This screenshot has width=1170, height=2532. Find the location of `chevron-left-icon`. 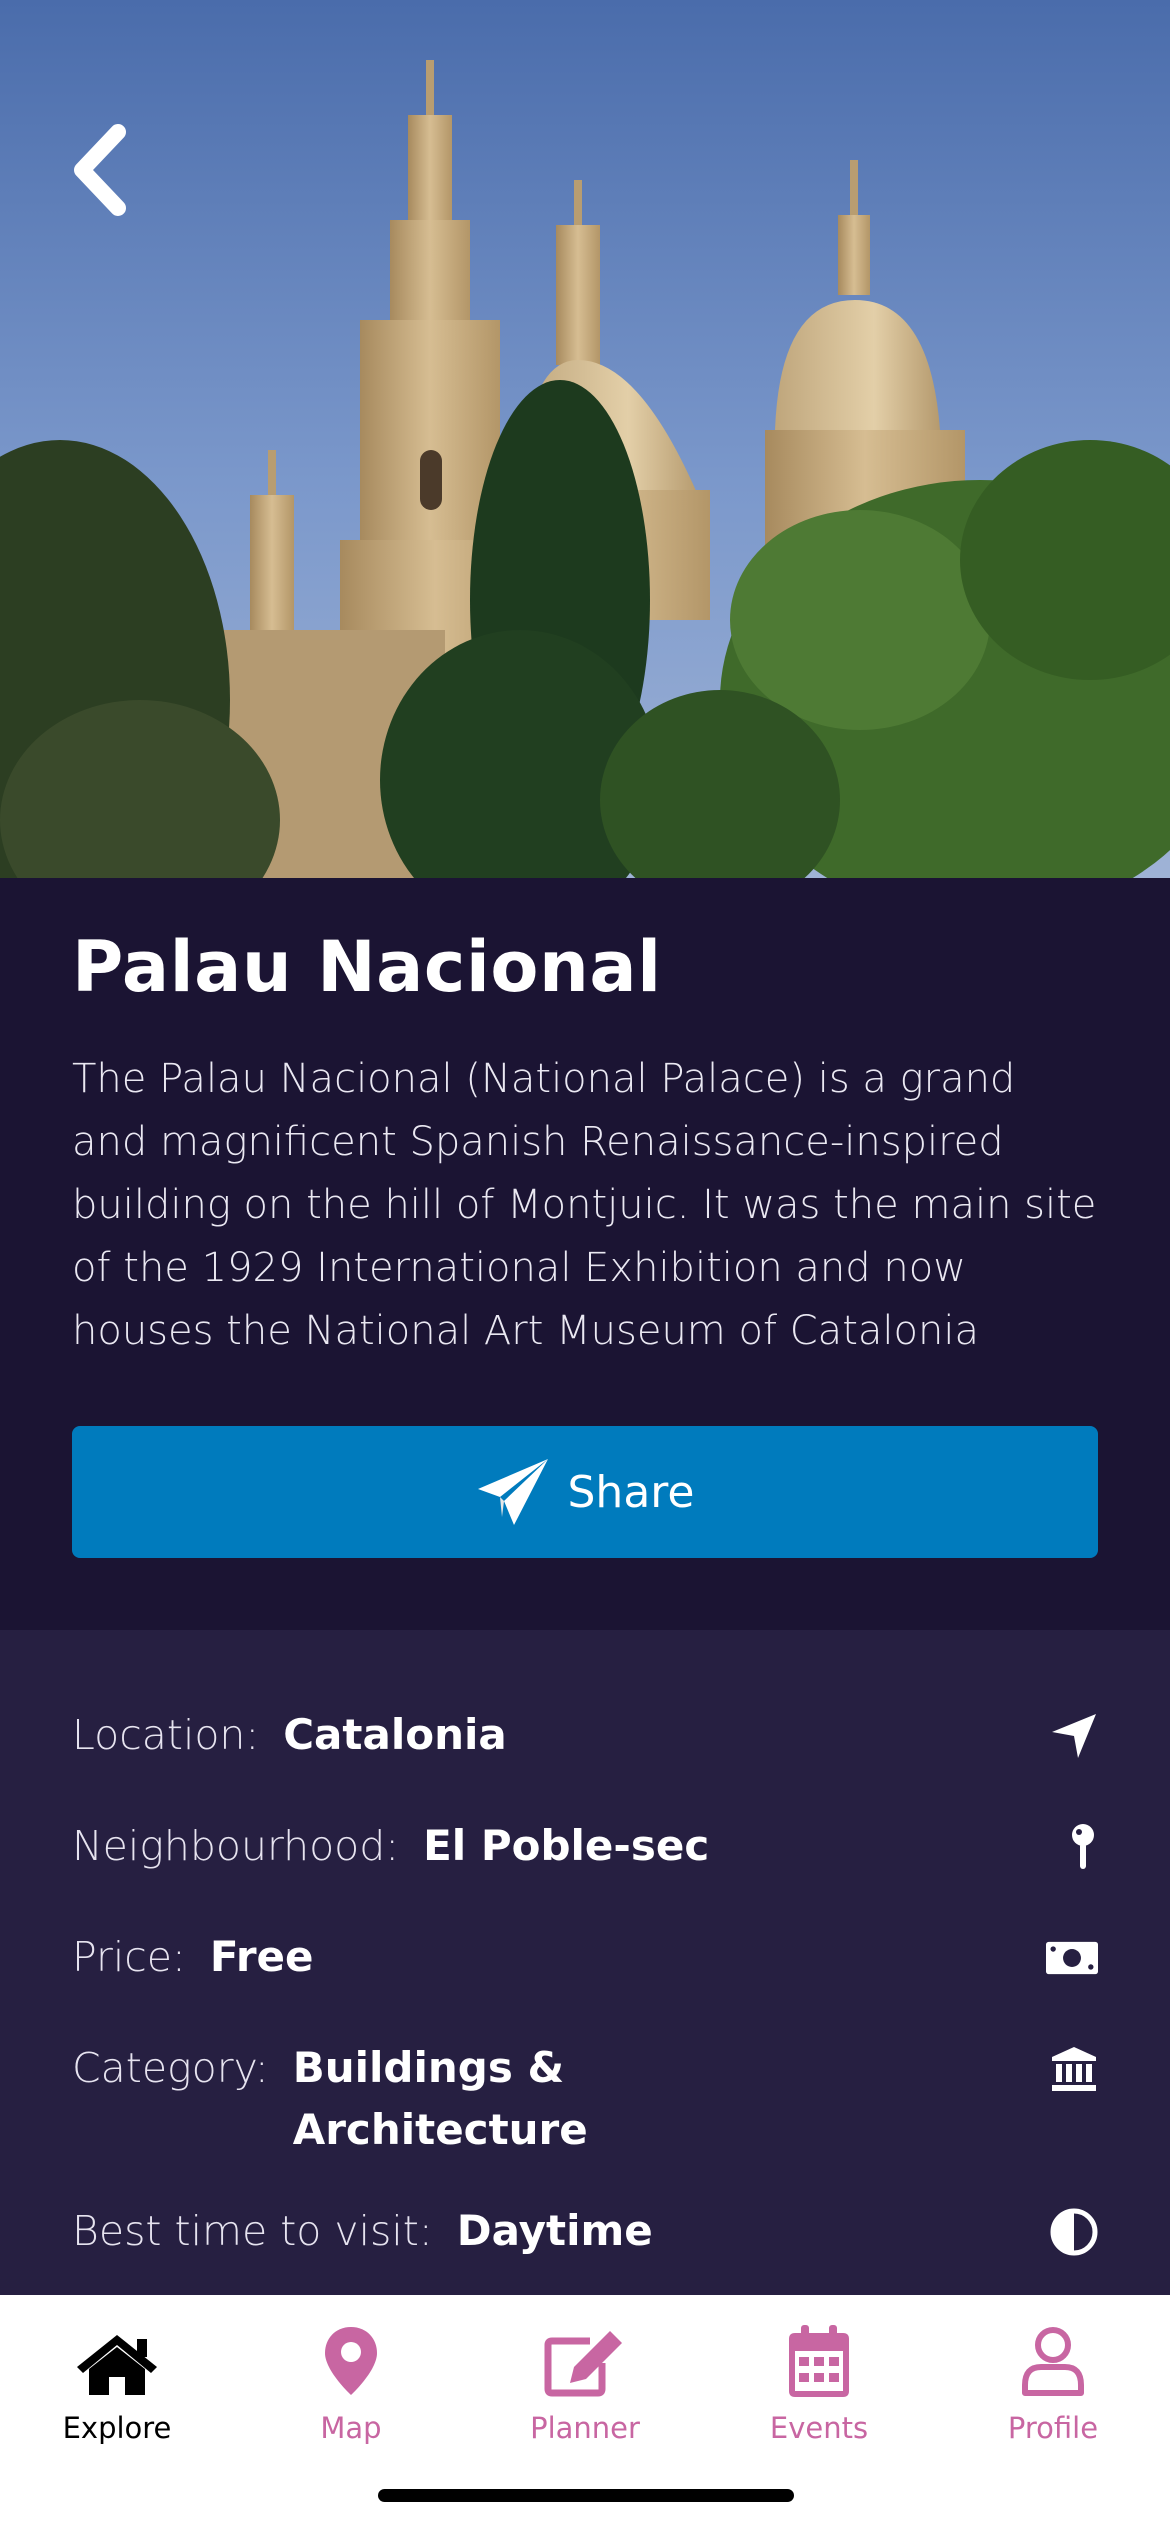

chevron-left-icon is located at coordinates (100, 170).